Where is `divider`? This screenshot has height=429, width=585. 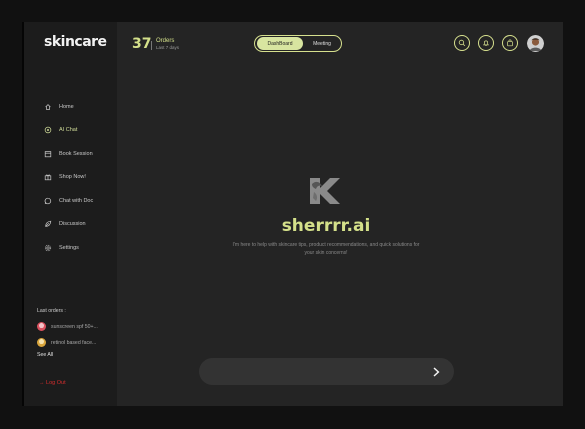 divider is located at coordinates (151, 45).